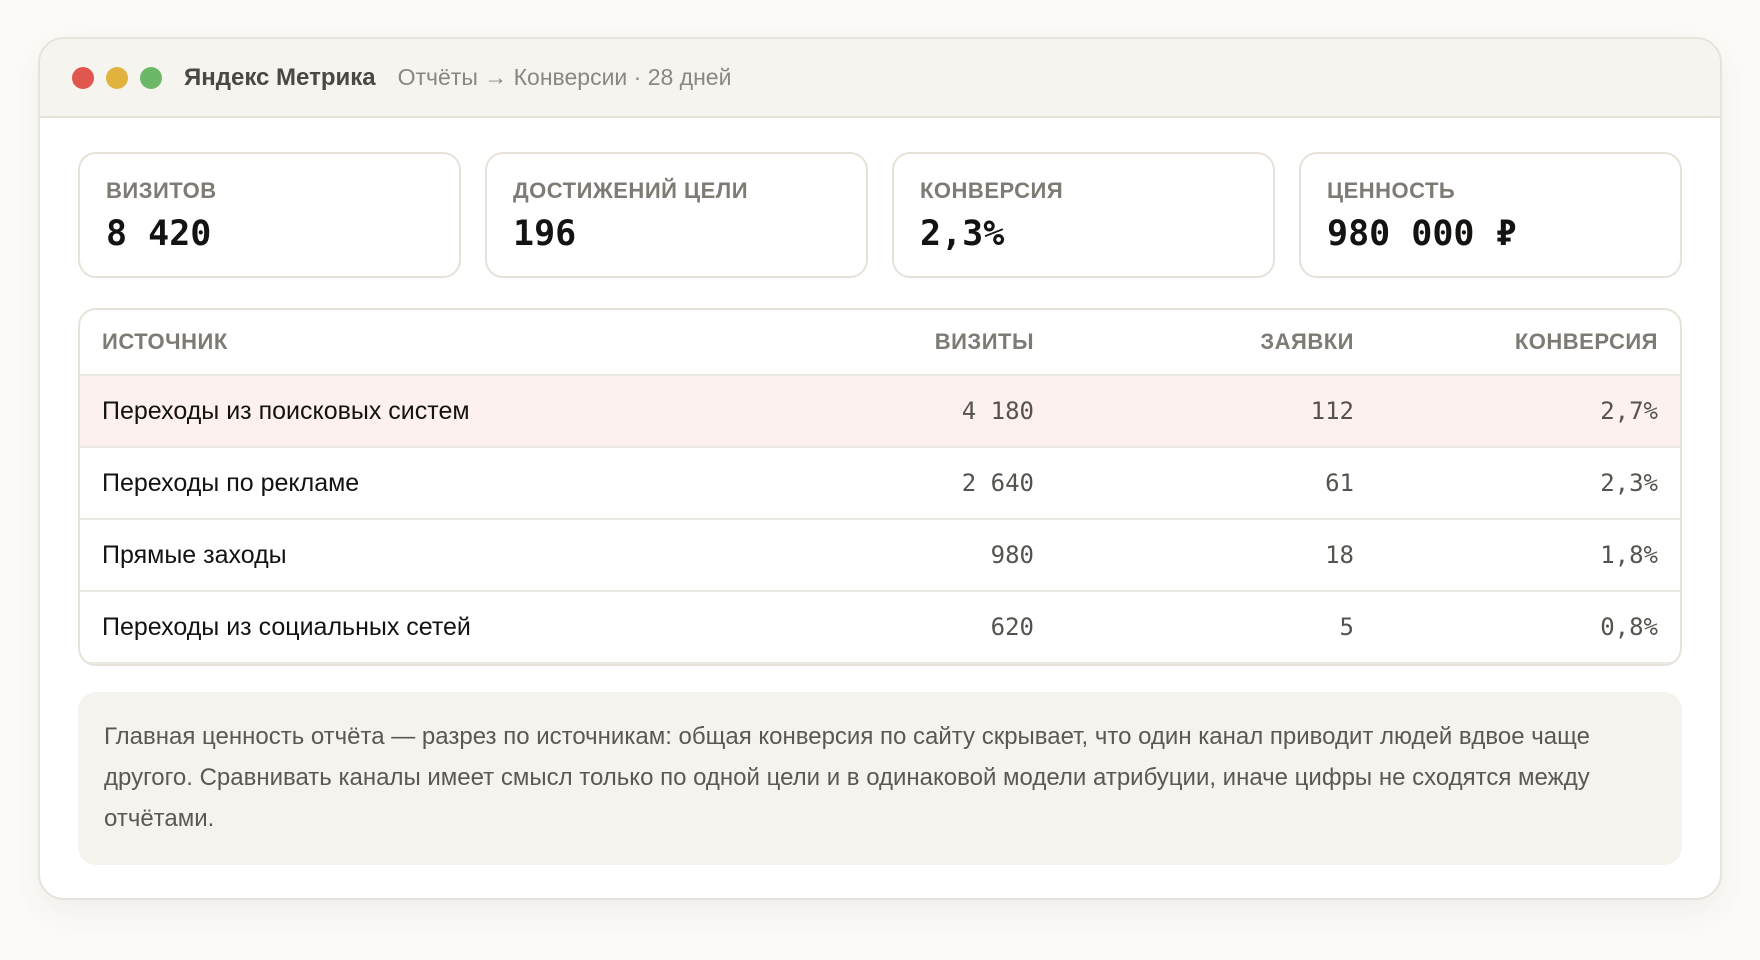  Describe the element at coordinates (896, 483) in the screenshot. I see `cell-visits: 2 640` at that location.